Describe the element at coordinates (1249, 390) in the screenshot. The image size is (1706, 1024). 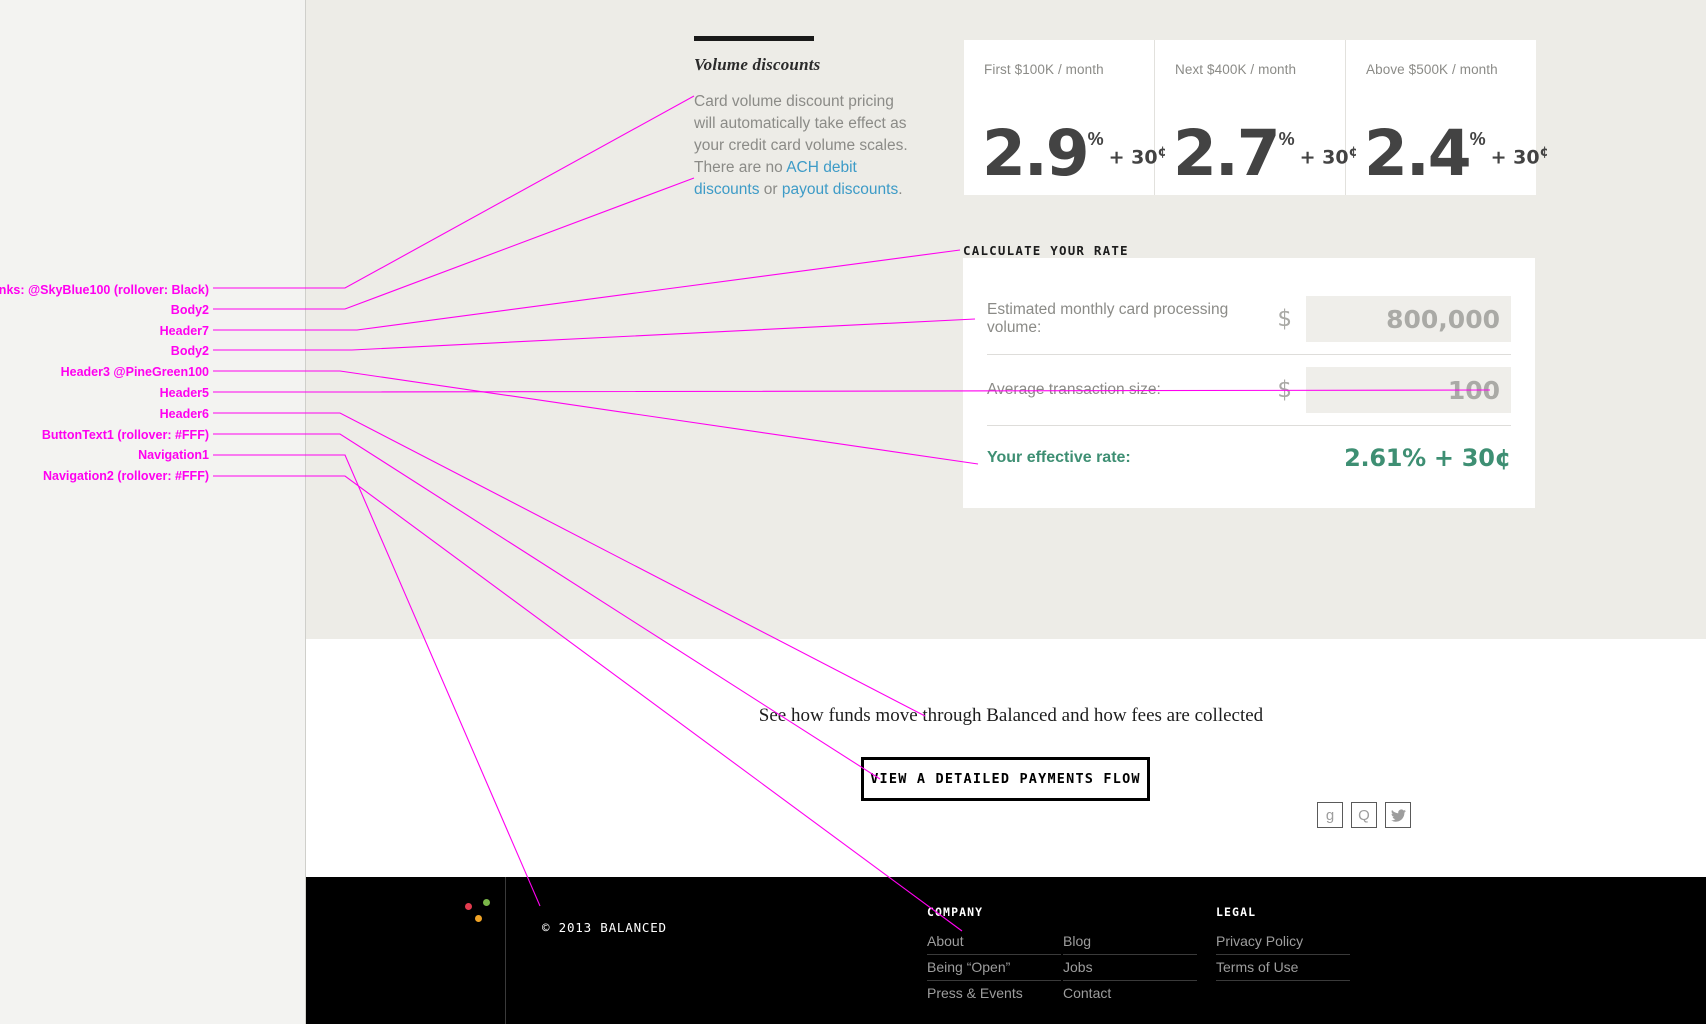
I see `transaction-size-row: Average transaction size: $` at that location.